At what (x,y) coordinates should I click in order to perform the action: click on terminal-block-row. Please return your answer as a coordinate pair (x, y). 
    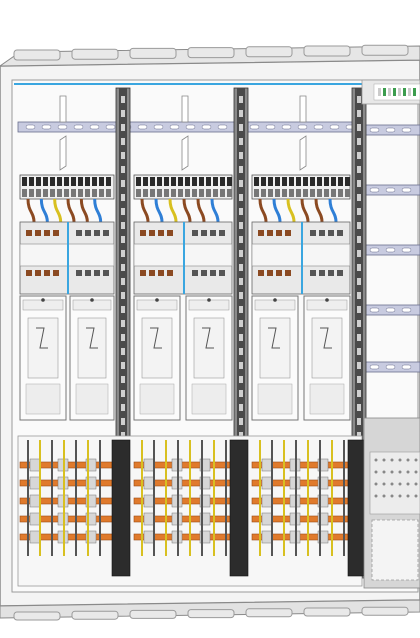
    Looking at the image, I should click on (185, 187).